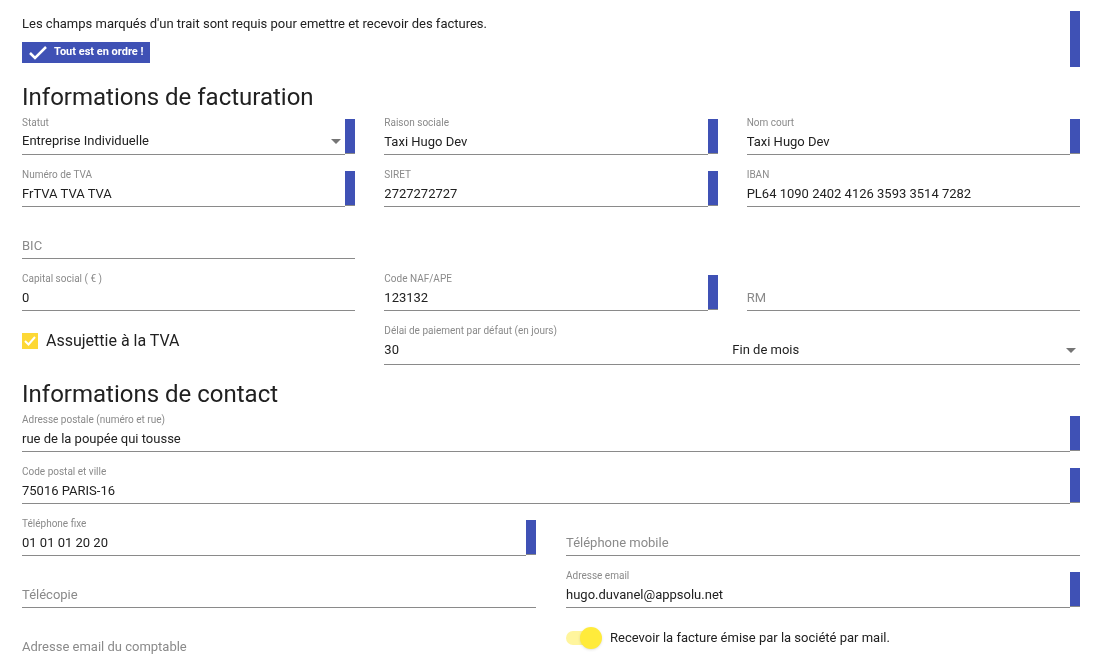 The width and height of the screenshot is (1102, 654). I want to click on field-label: Téléphone fixe, so click(54, 523).